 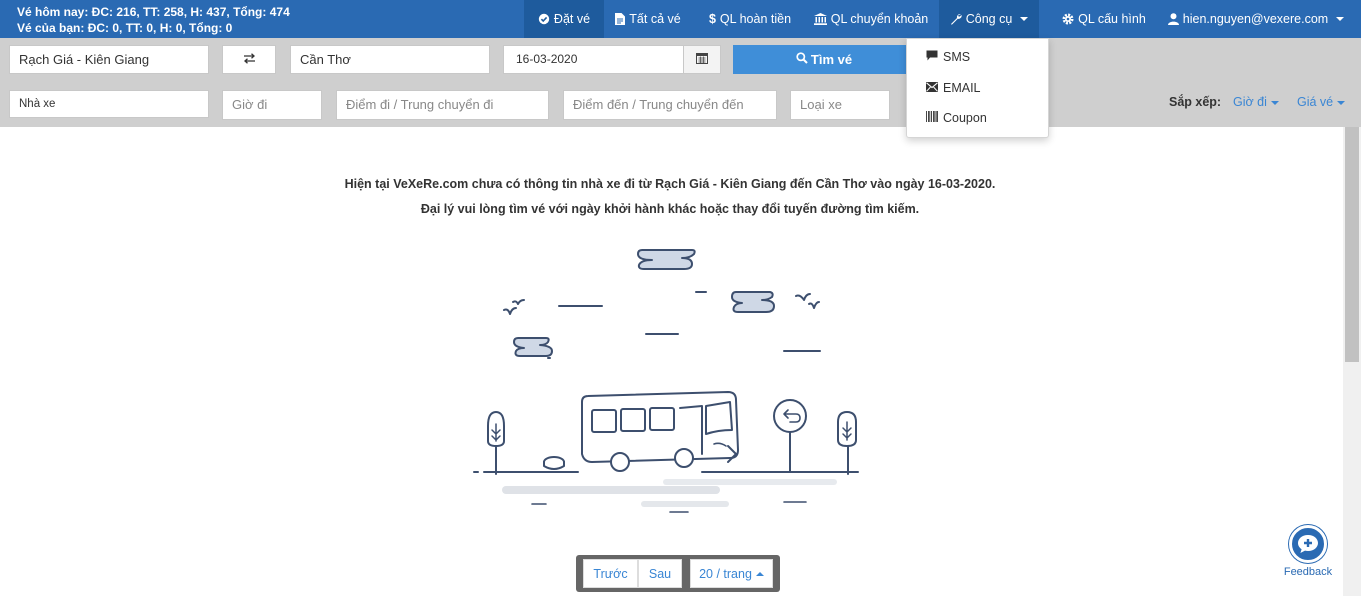 What do you see at coordinates (442, 105) in the screenshot?
I see `pickup-point-filter: Điểm đi / Trung chuyển đi` at bounding box center [442, 105].